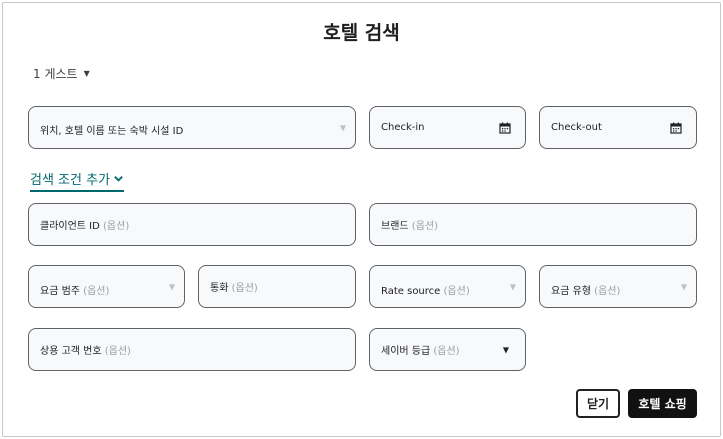 This screenshot has width=723, height=439. I want to click on service-tier-field: 세이버 등급 (옵션) ▼, so click(447, 349).